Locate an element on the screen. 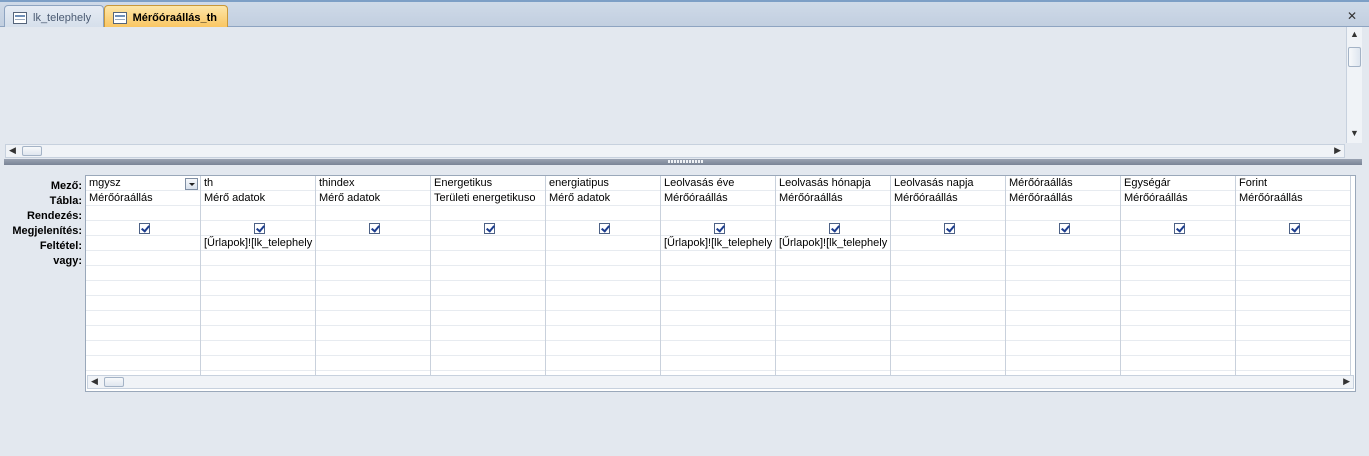 This screenshot has width=1369, height=456. vertical-scrollbar: ▲ ▼ is located at coordinates (1354, 85).